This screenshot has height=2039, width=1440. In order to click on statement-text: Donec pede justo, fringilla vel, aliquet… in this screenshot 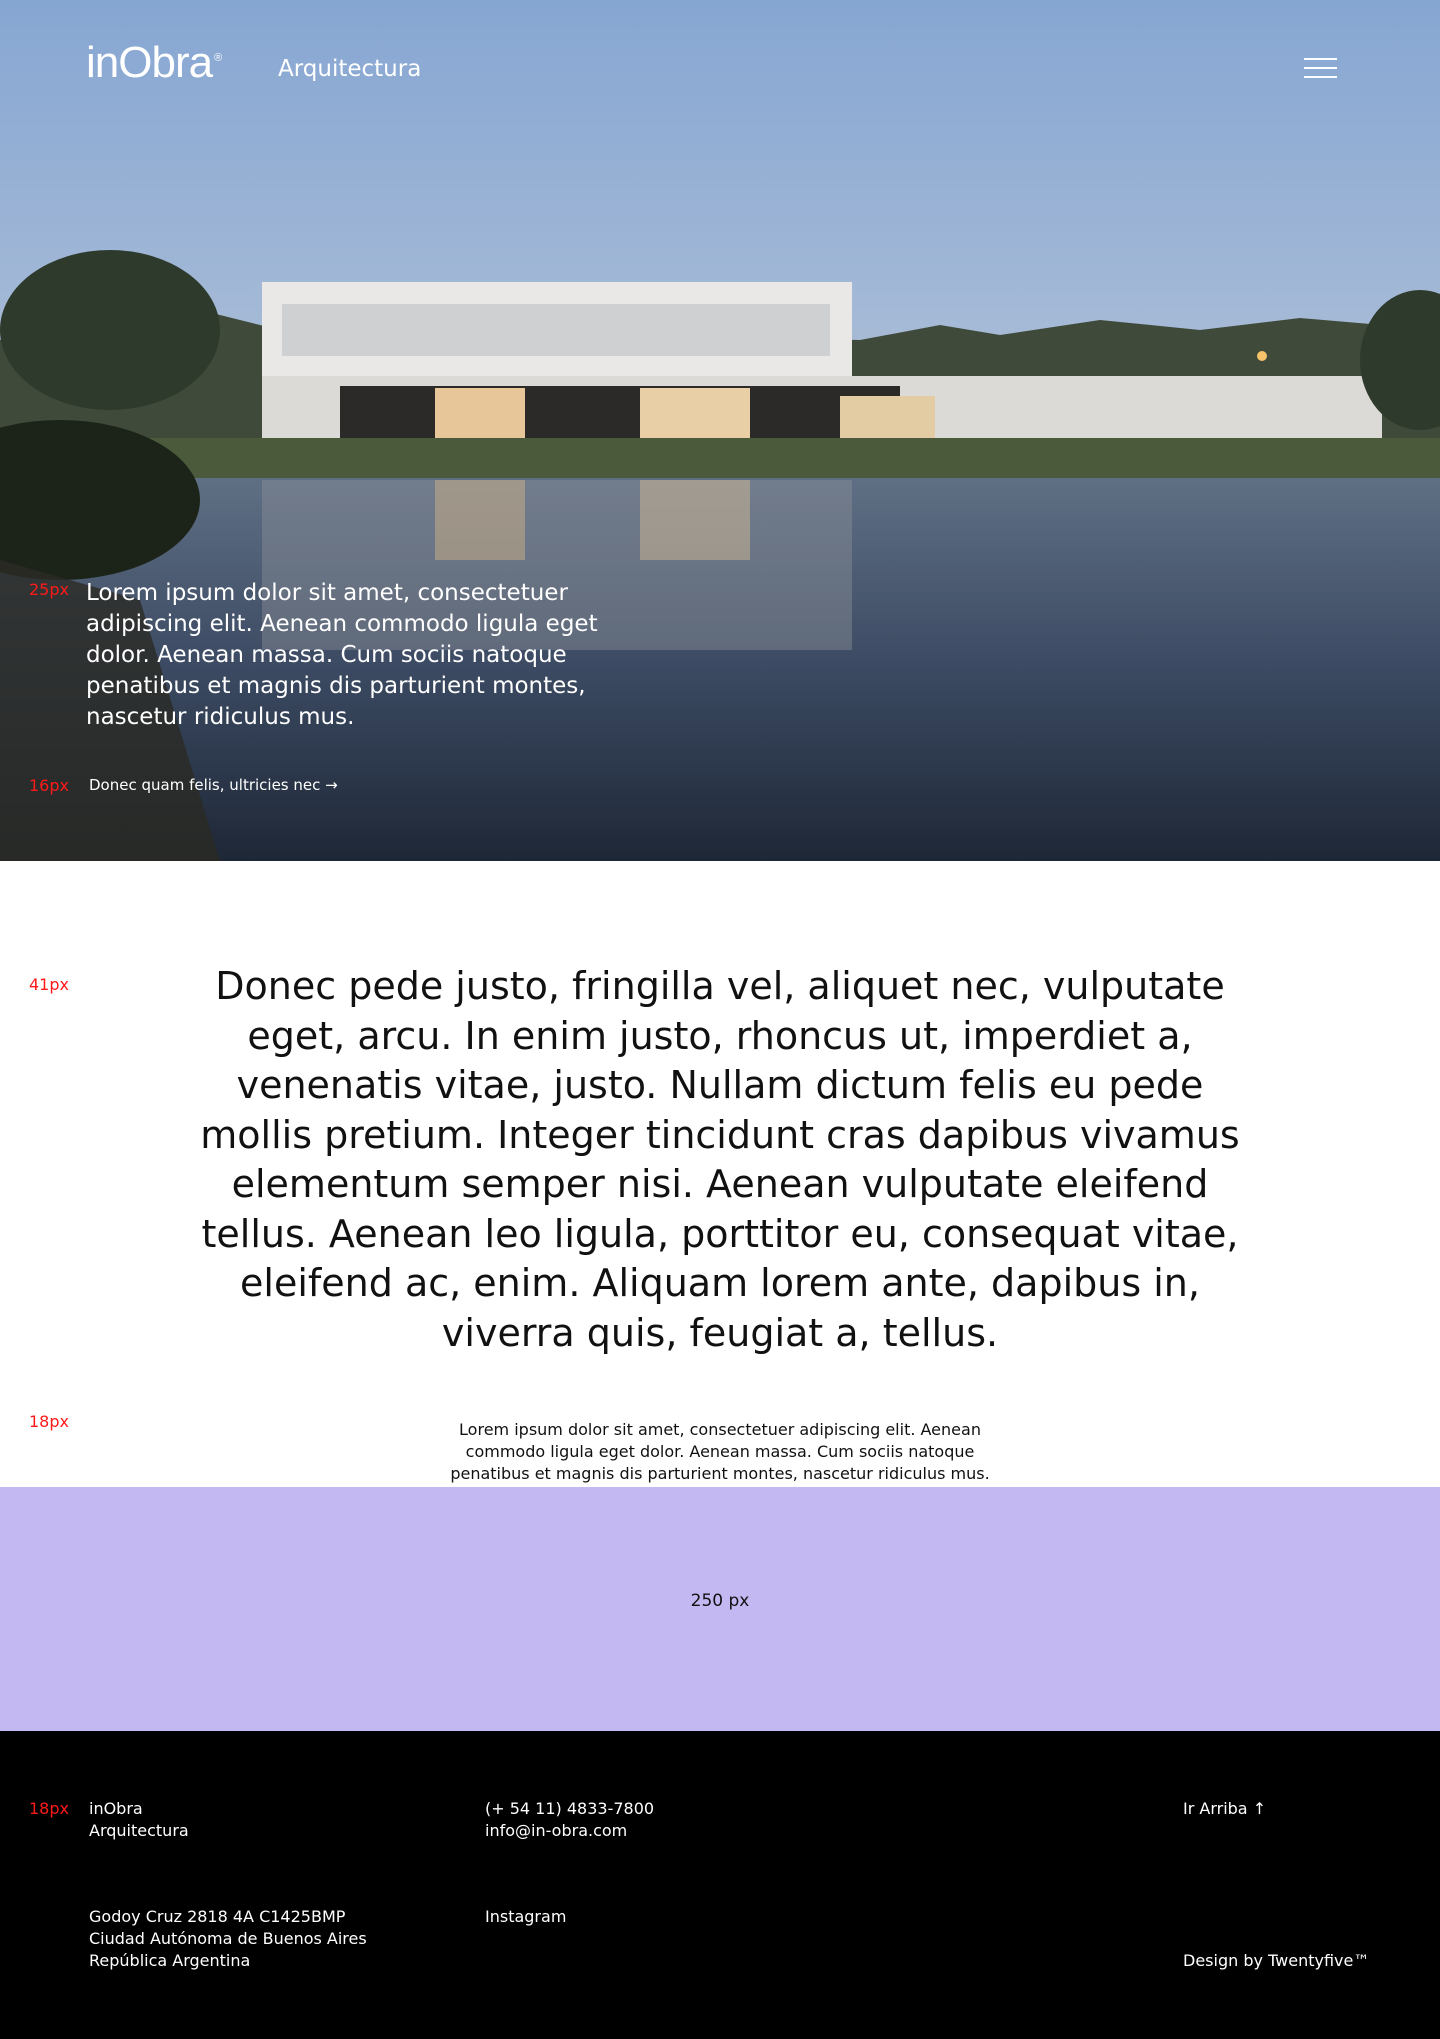, I will do `click(720, 1159)`.